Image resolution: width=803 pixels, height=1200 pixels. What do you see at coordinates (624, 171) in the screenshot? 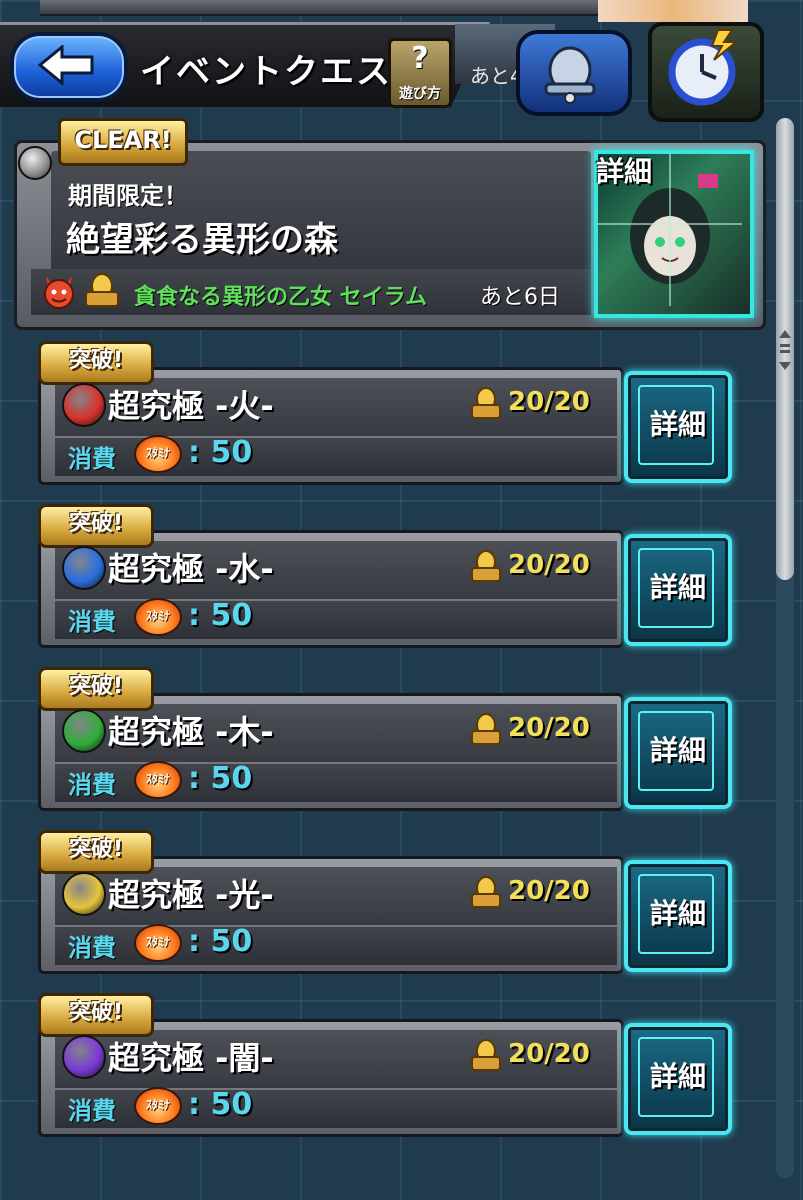
I see `event-detail-label: 詳細` at bounding box center [624, 171].